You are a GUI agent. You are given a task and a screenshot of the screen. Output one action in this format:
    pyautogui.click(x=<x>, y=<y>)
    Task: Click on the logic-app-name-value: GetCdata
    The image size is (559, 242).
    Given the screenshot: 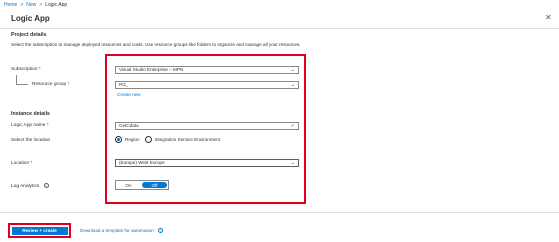 What is the action you would take?
    pyautogui.click(x=129, y=125)
    